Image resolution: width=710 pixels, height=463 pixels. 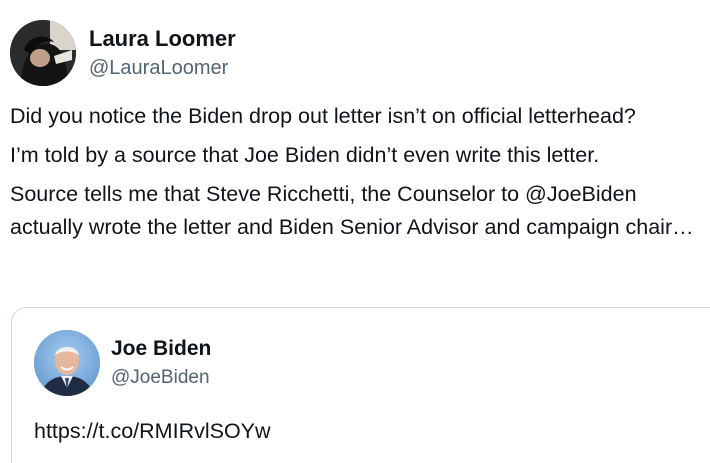 I want to click on quoted-author-handle: @JoeBiden, so click(x=161, y=378).